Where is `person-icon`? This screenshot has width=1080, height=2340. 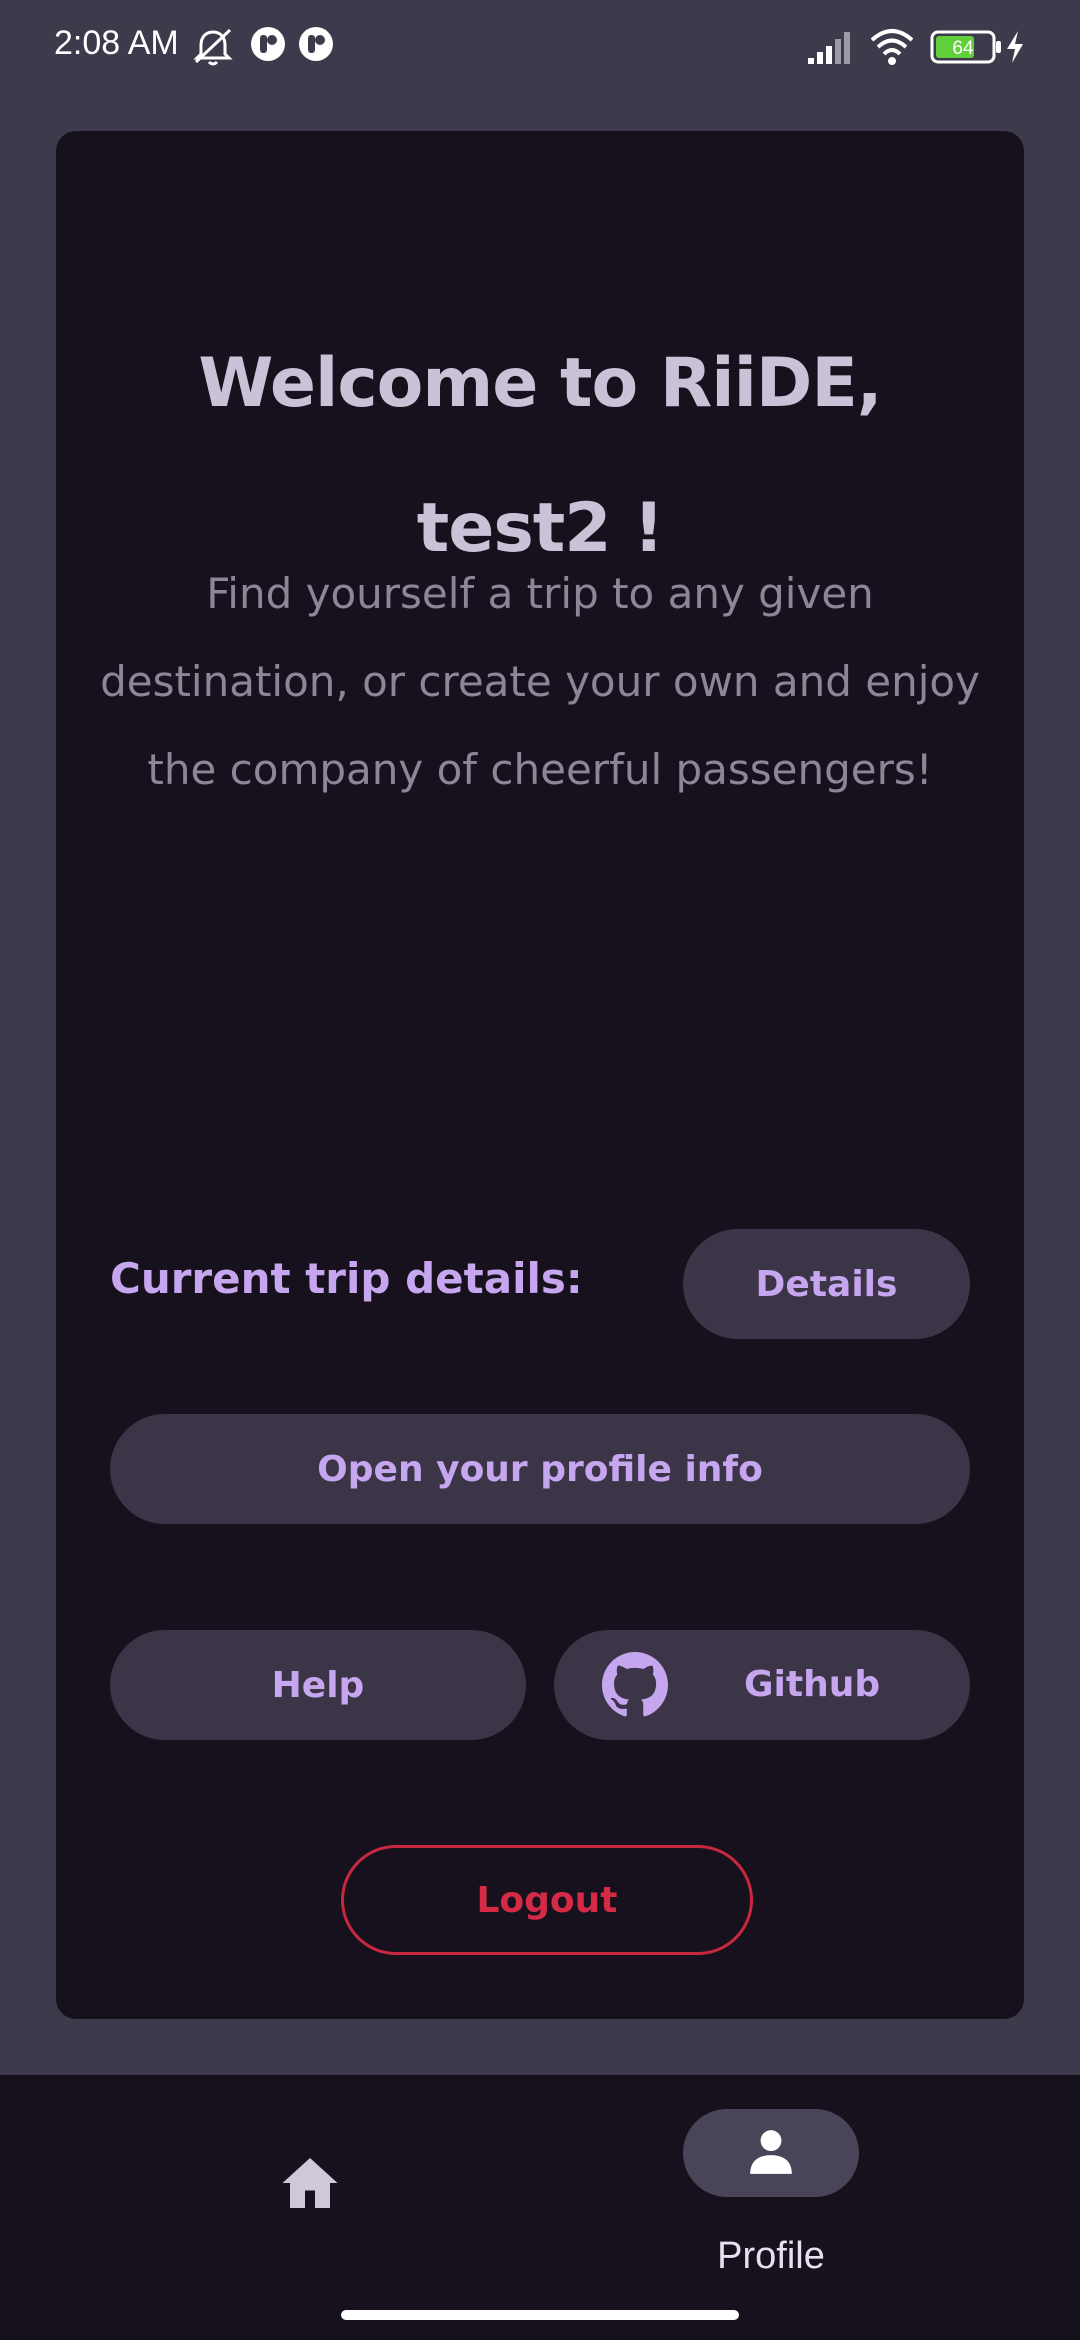
person-icon is located at coordinates (771, 2153).